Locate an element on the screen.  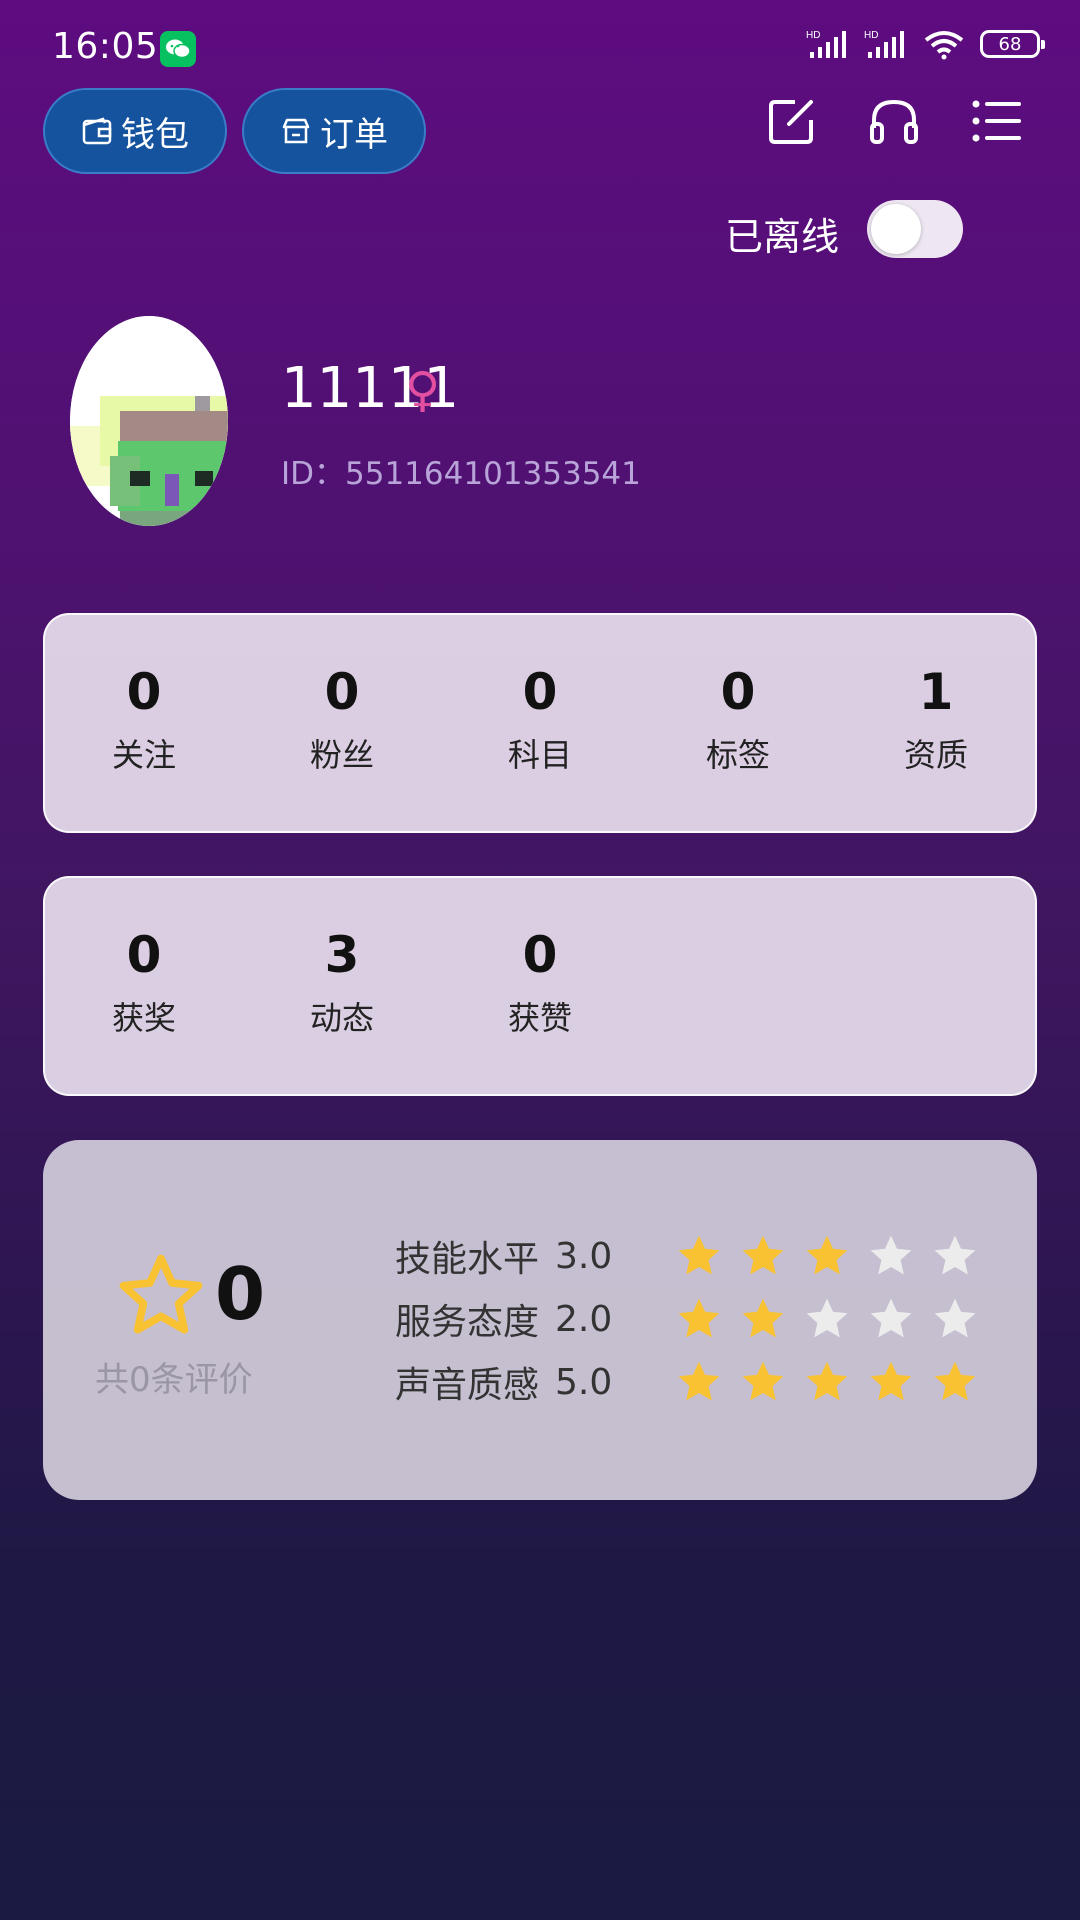
user-id: ID：551164101353541 is located at coordinates (461, 474).